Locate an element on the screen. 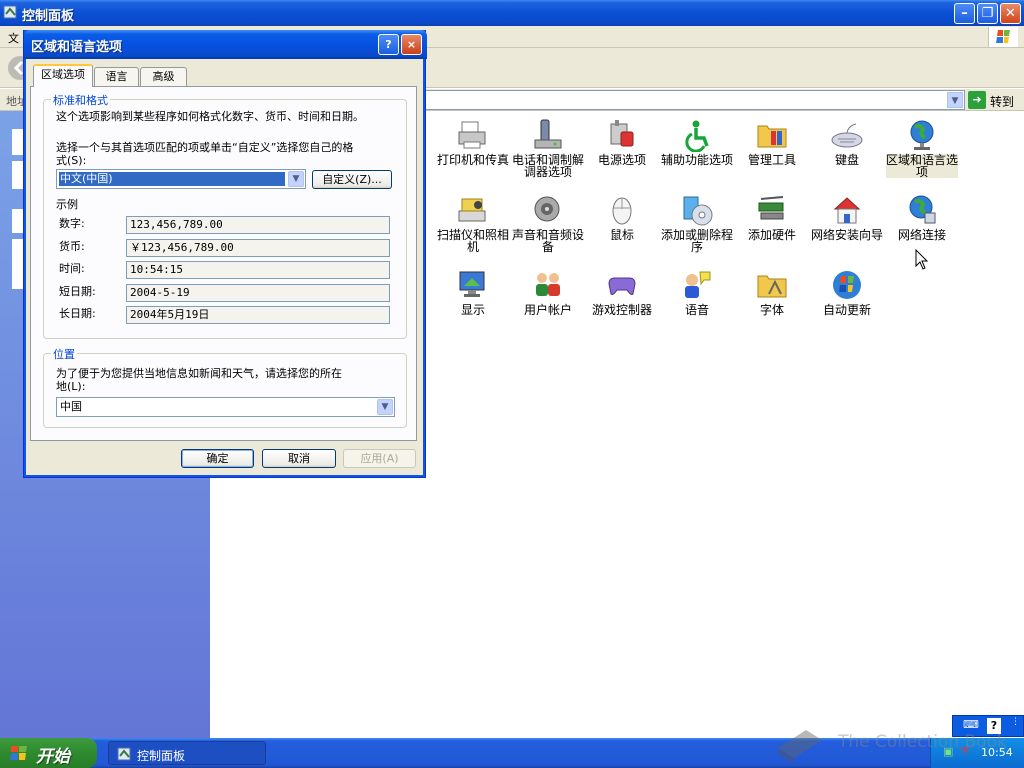 This screenshot has height=768, width=1024. cp-item-user-accounts: 用户帐户 is located at coordinates (548, 299).